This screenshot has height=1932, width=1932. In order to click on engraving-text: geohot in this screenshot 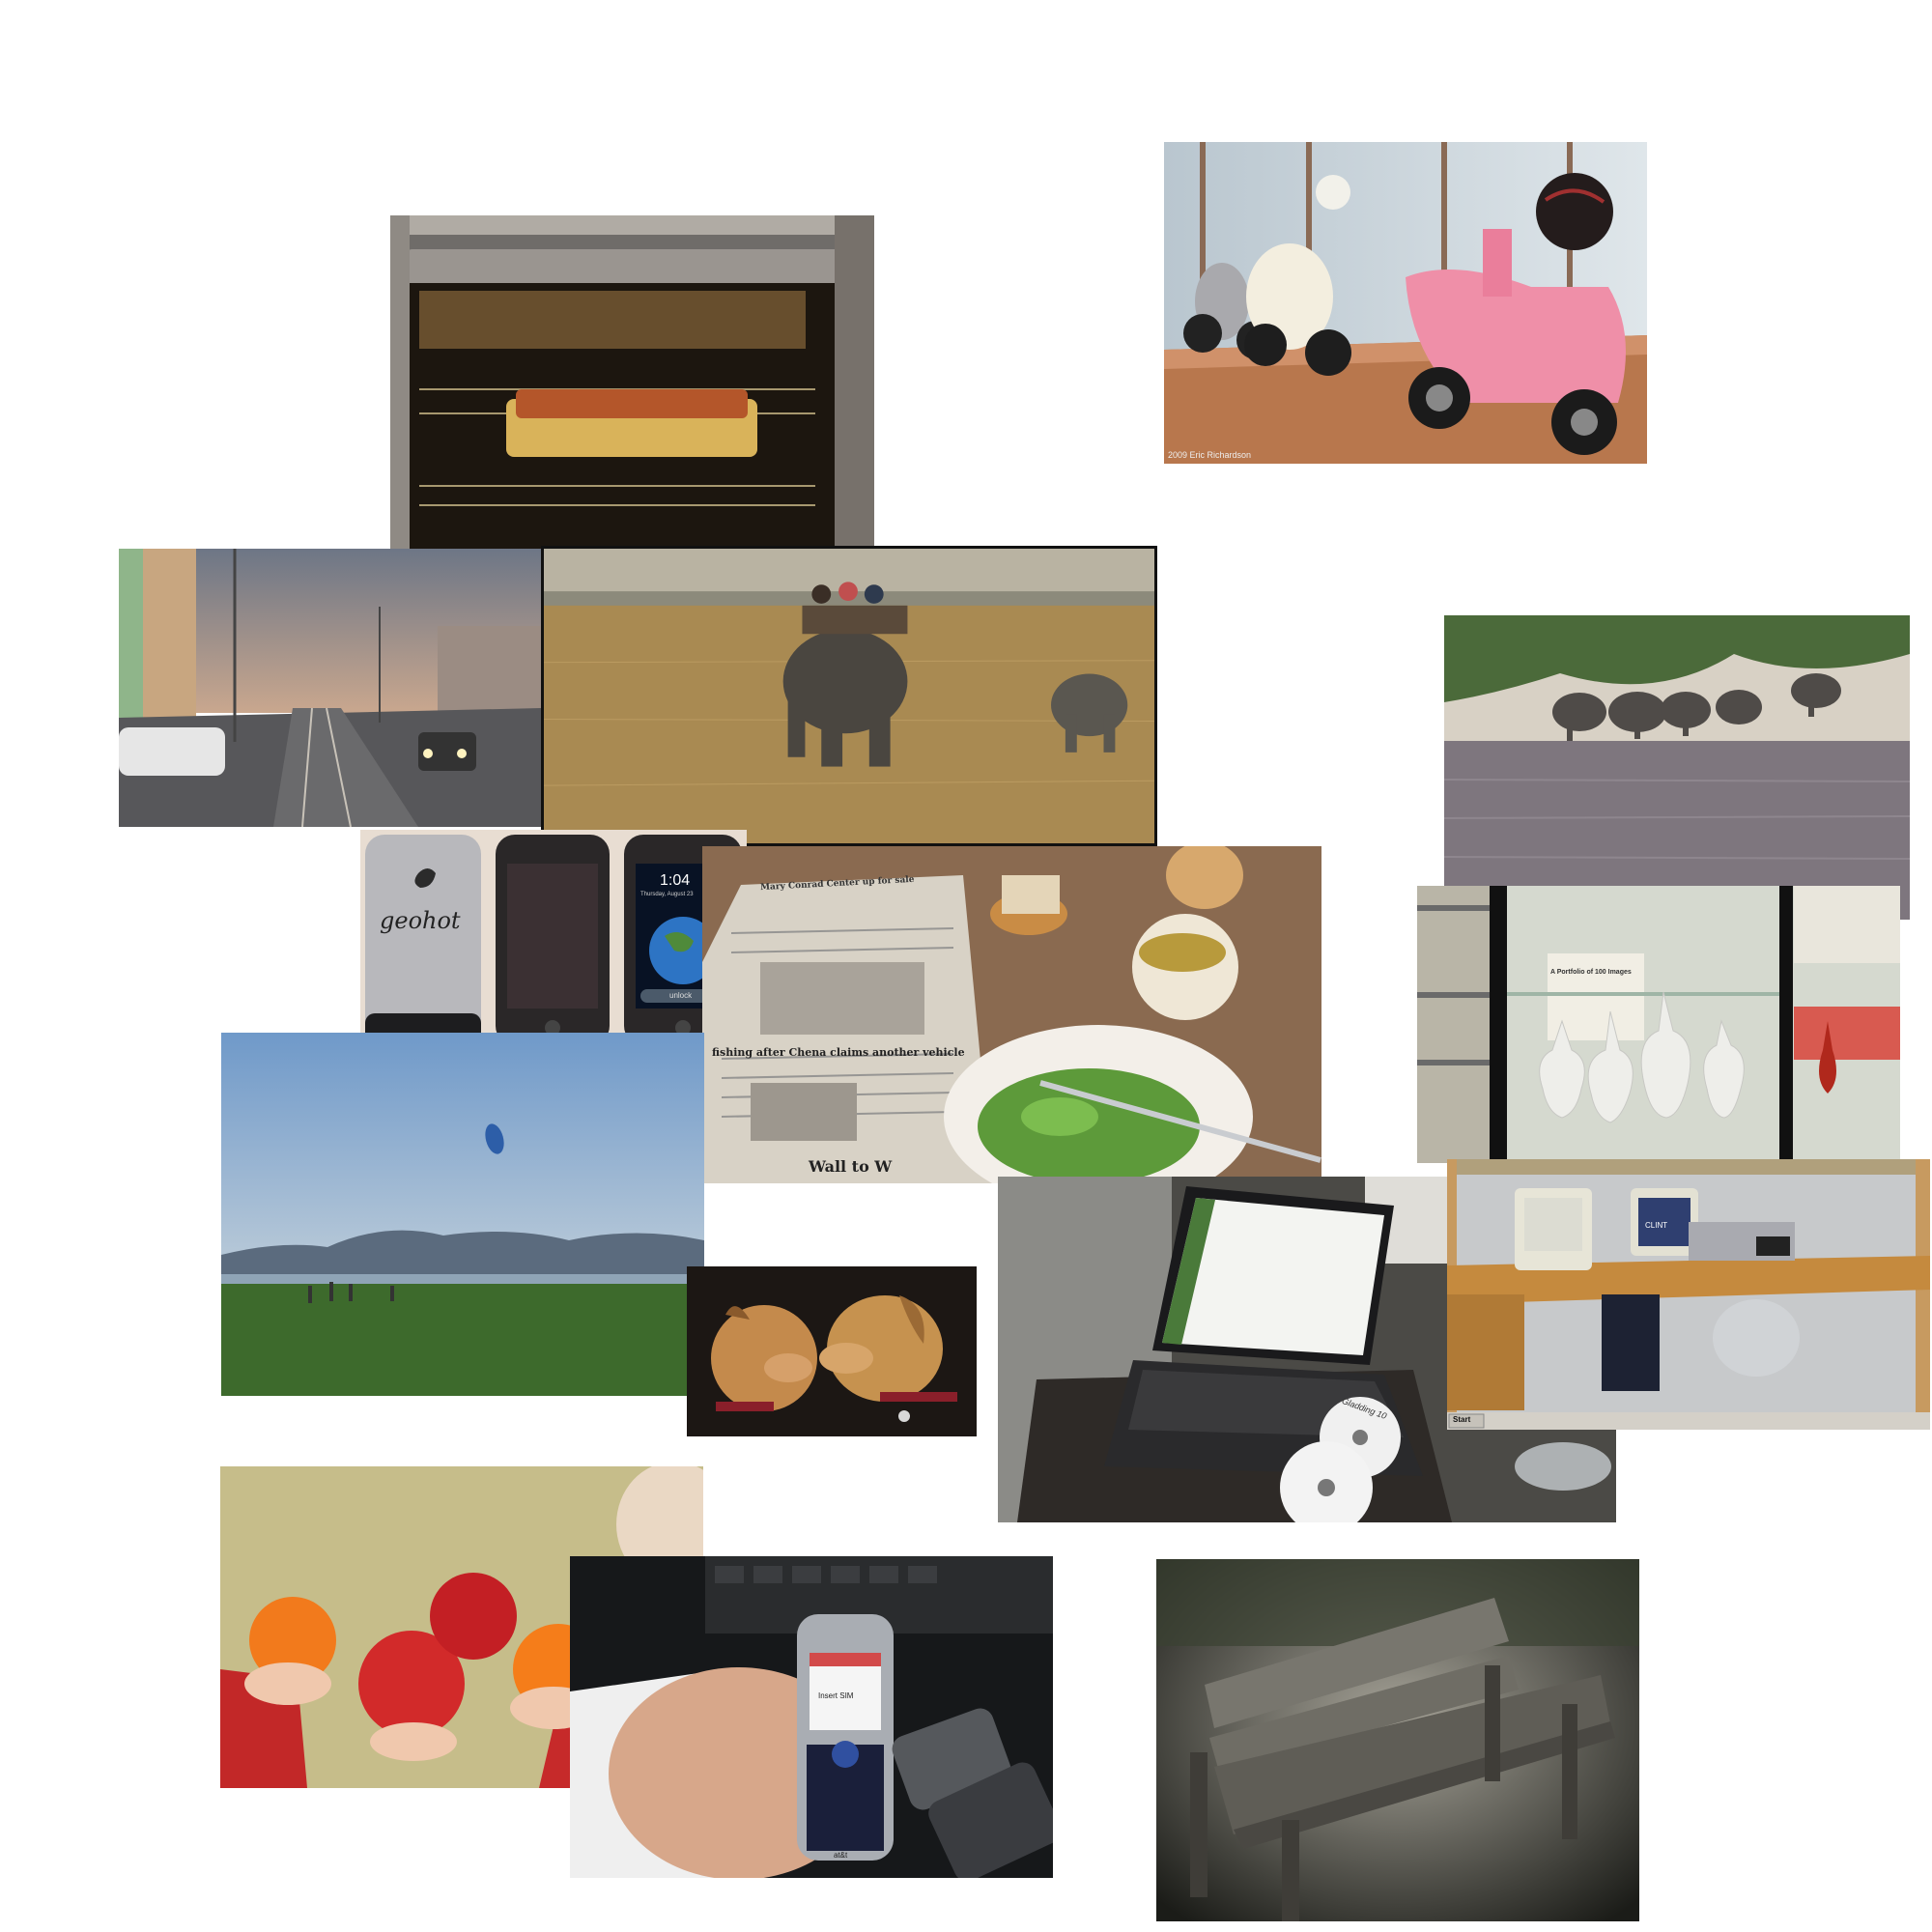, I will do `click(420, 920)`.